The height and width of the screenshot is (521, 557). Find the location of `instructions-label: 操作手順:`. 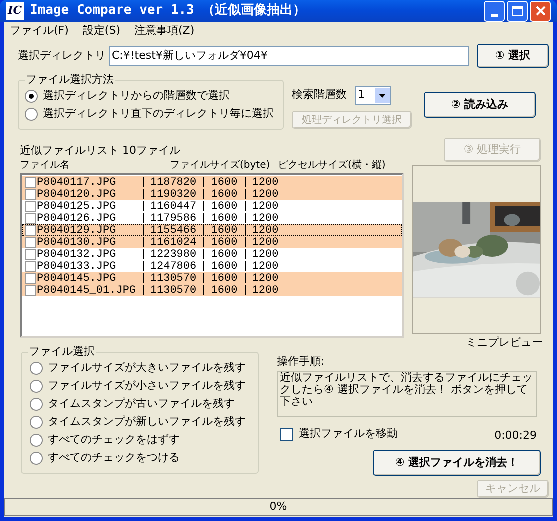

instructions-label: 操作手順: is located at coordinates (301, 362).